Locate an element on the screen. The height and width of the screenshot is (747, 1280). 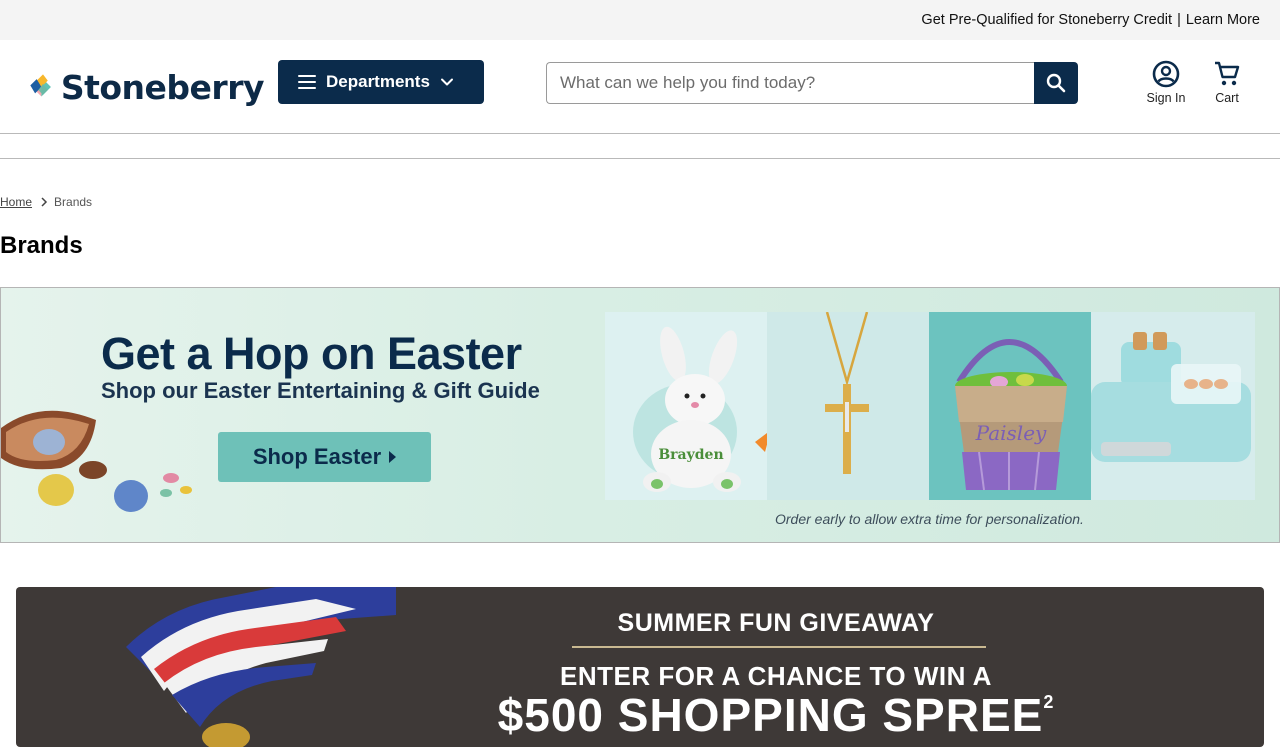
search-bar is located at coordinates (812, 83).